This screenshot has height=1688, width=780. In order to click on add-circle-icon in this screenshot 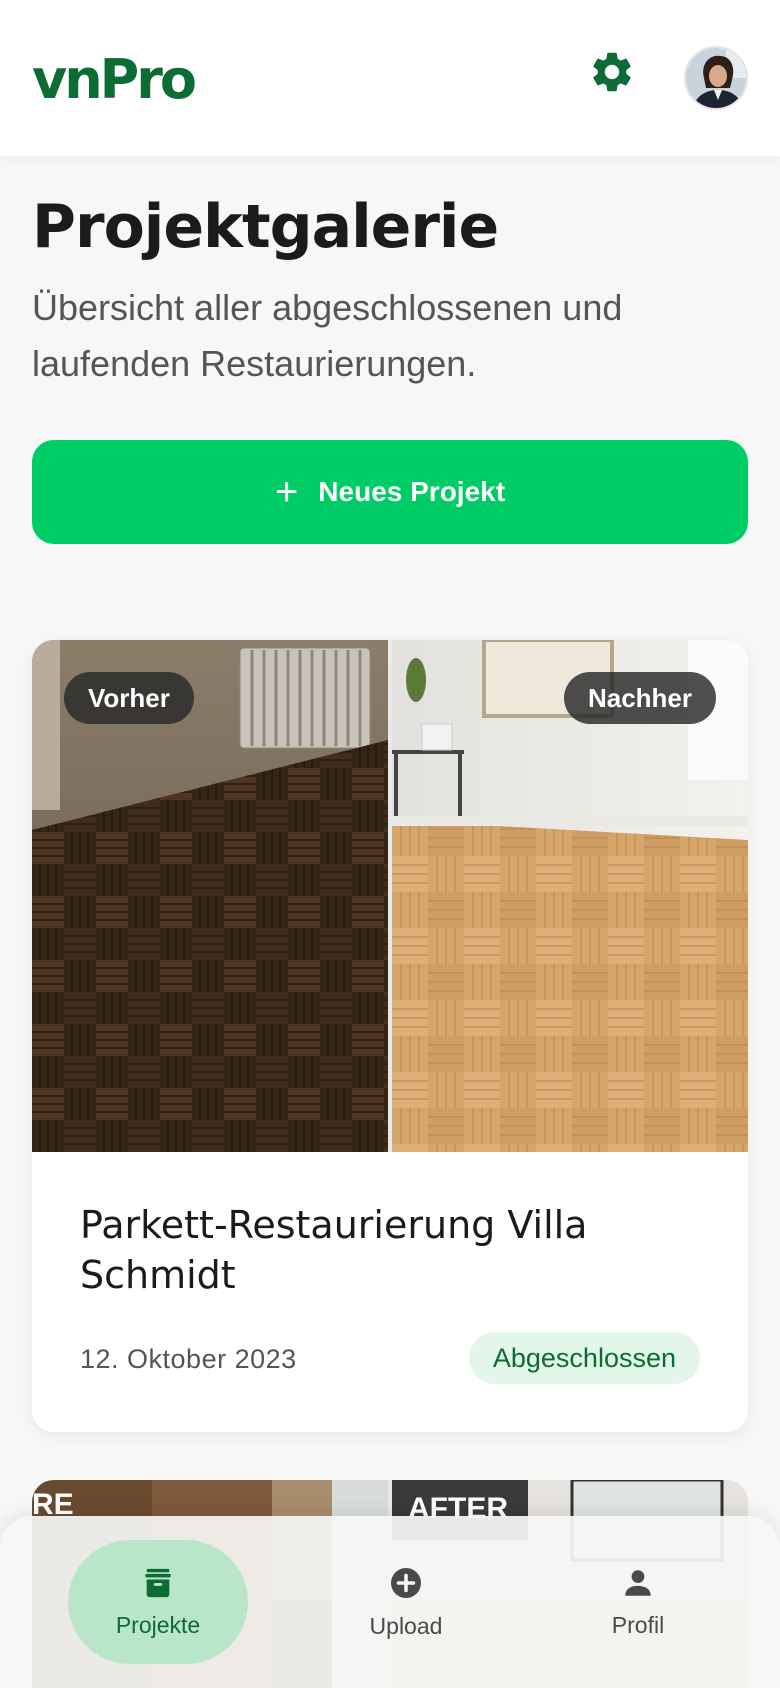, I will do `click(406, 1582)`.